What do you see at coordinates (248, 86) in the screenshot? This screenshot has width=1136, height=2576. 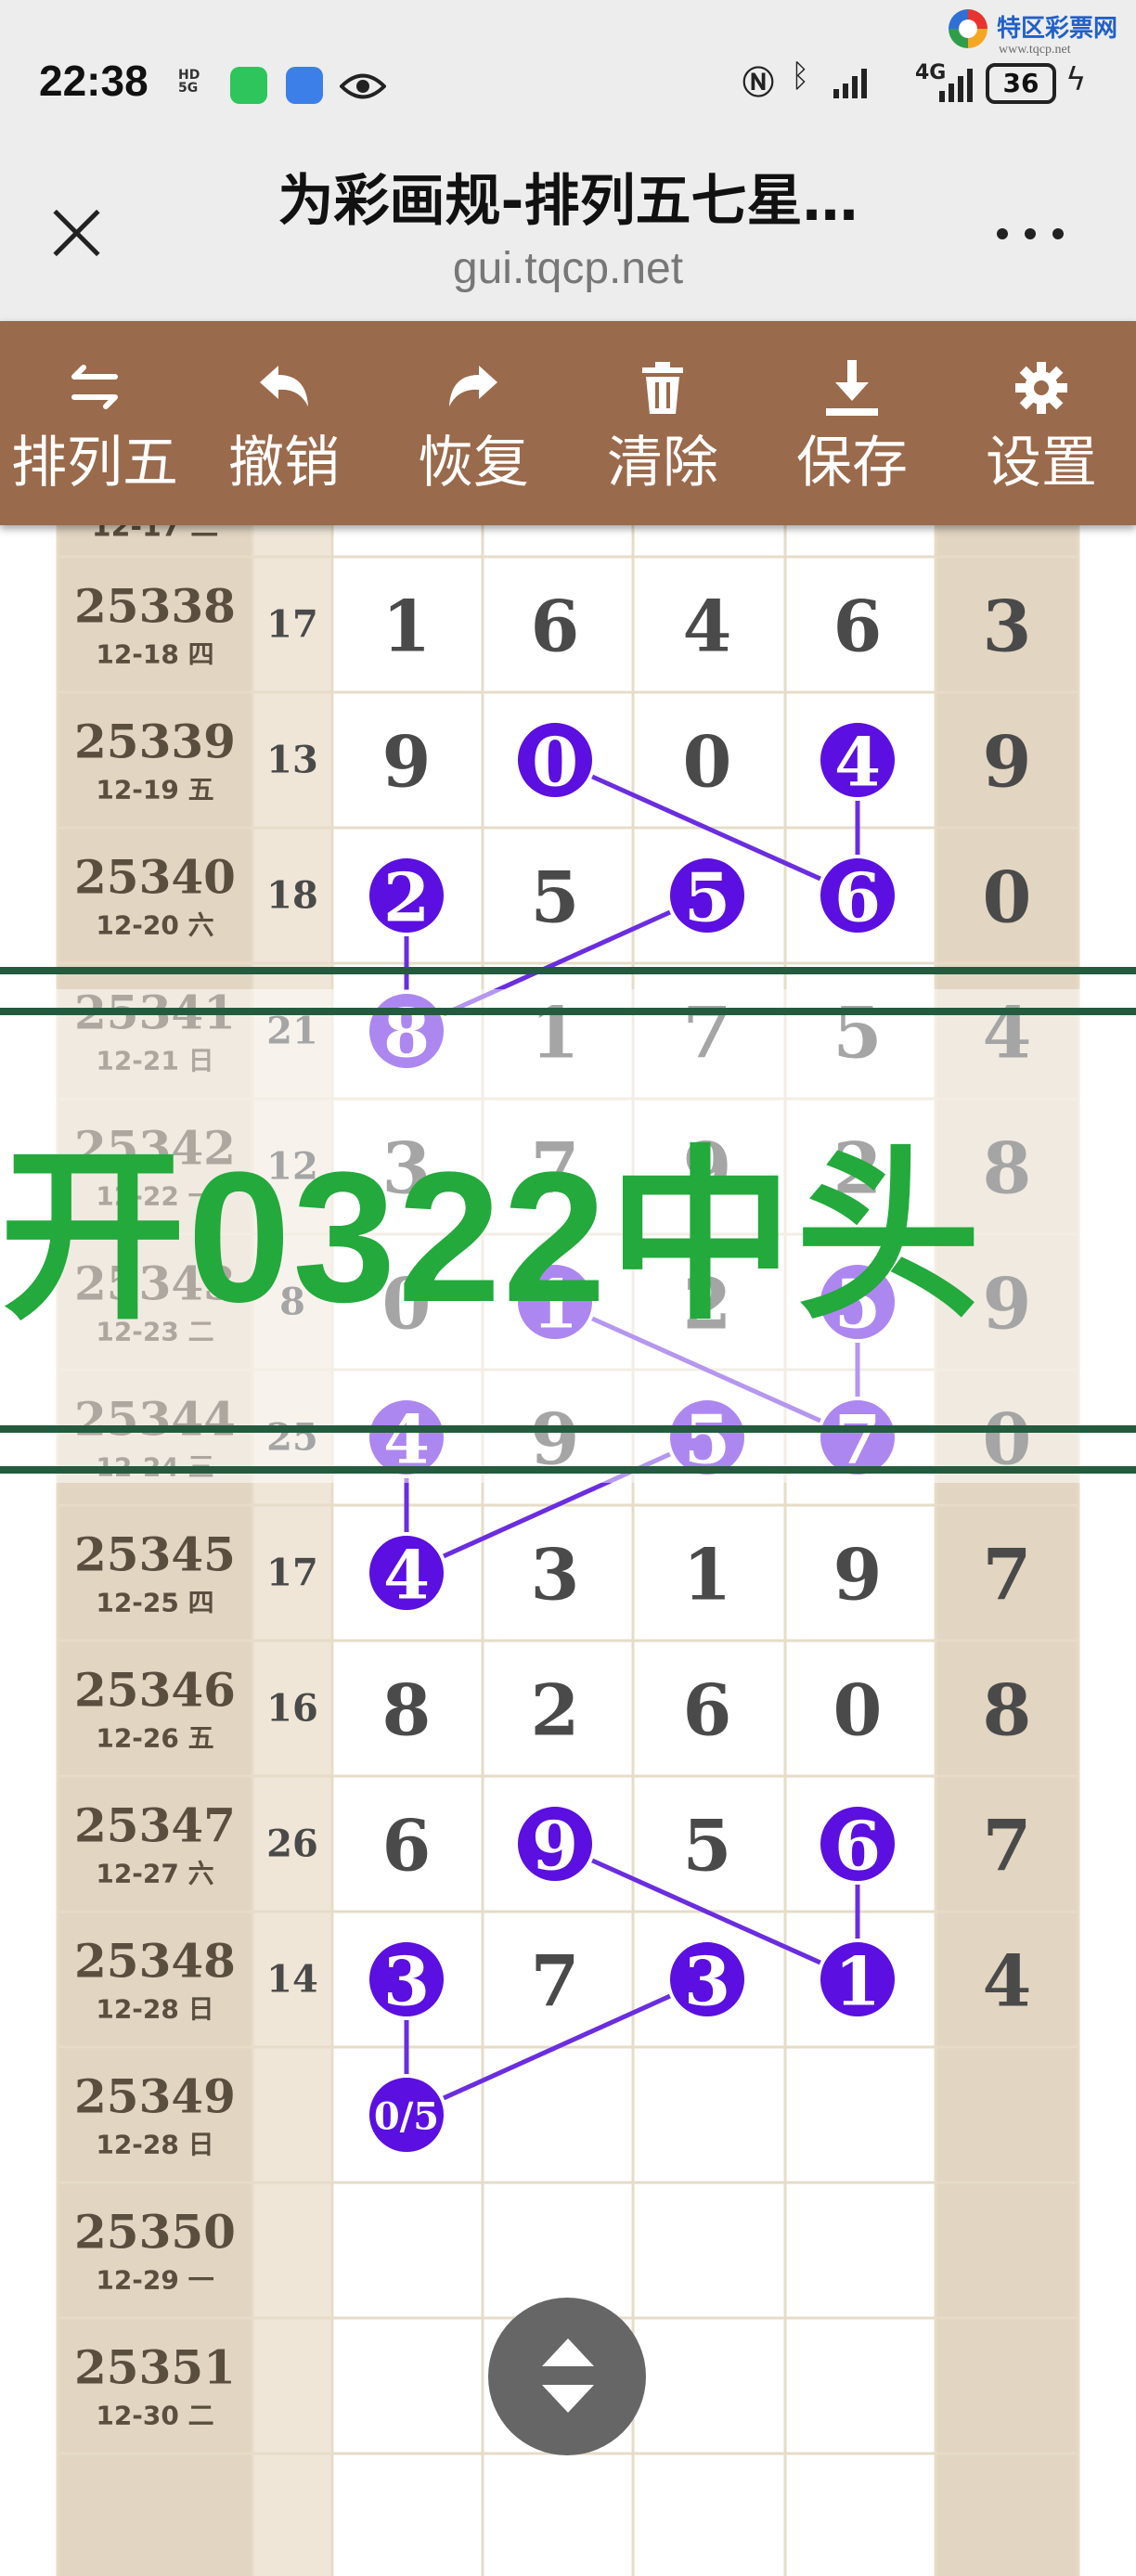 I see `wechat-icon` at bounding box center [248, 86].